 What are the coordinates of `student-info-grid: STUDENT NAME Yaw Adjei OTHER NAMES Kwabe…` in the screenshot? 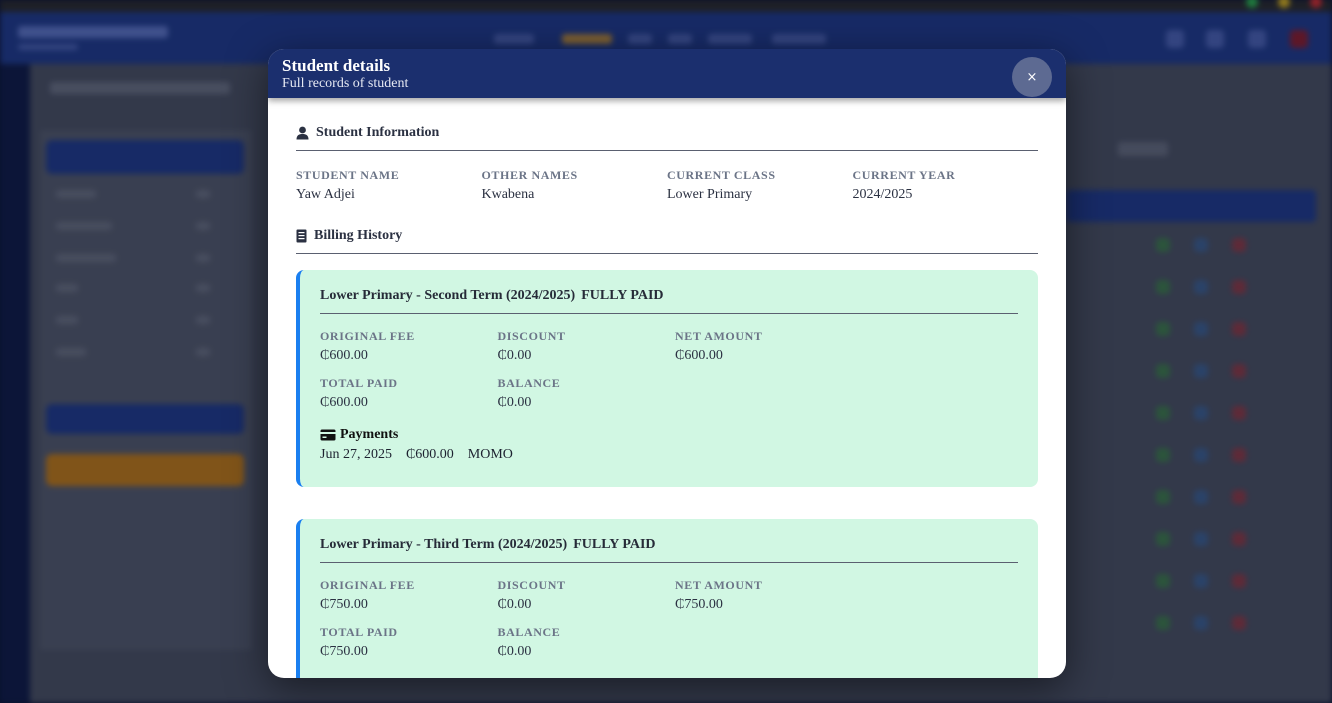 It's located at (667, 185).